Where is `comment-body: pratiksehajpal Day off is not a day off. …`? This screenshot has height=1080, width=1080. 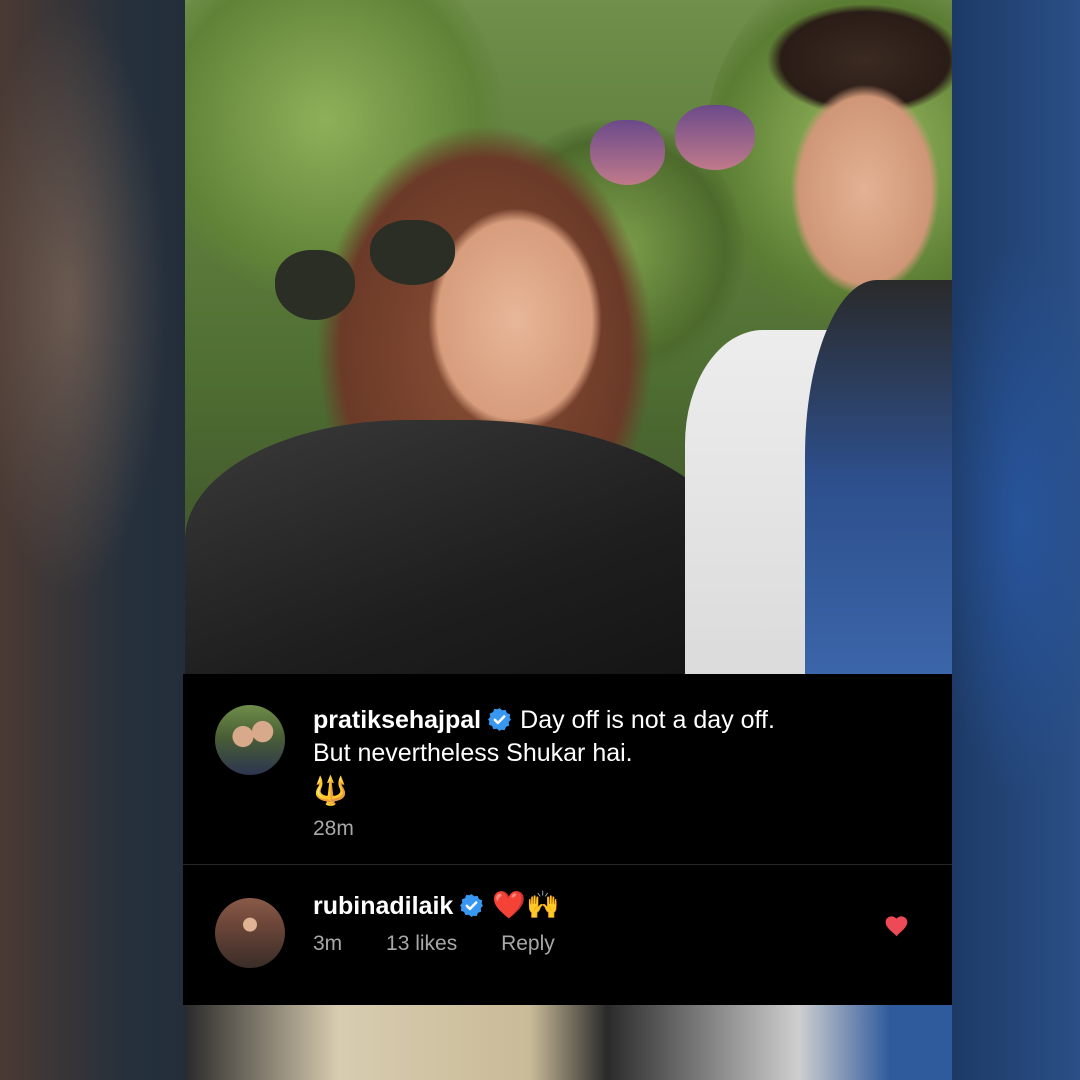
comment-body: pratiksehajpal Day off is not a day off. … is located at coordinates (617, 772).